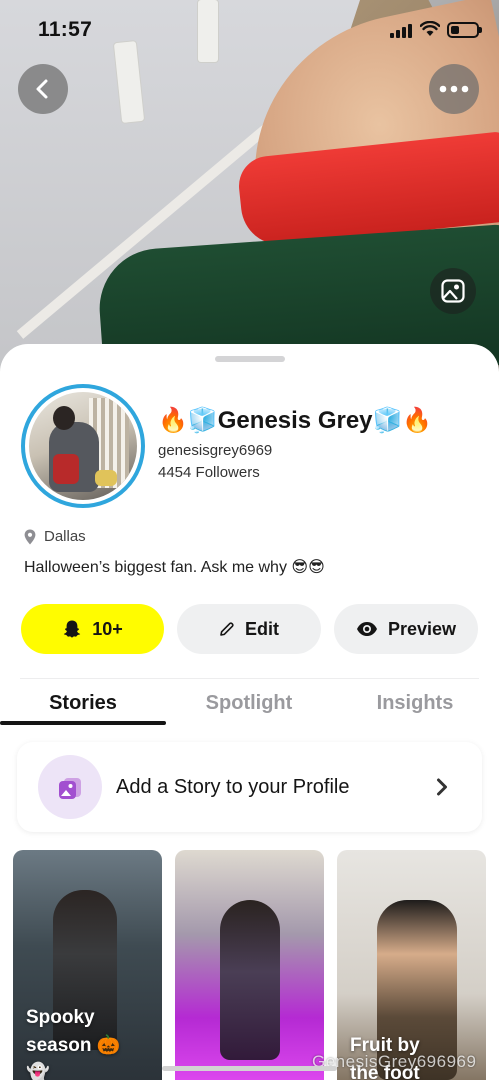 Image resolution: width=499 pixels, height=1080 pixels. Describe the element at coordinates (174, 567) in the screenshot. I see `bio-text: Halloween’s biggest fan. Ask me why 😎😎` at that location.